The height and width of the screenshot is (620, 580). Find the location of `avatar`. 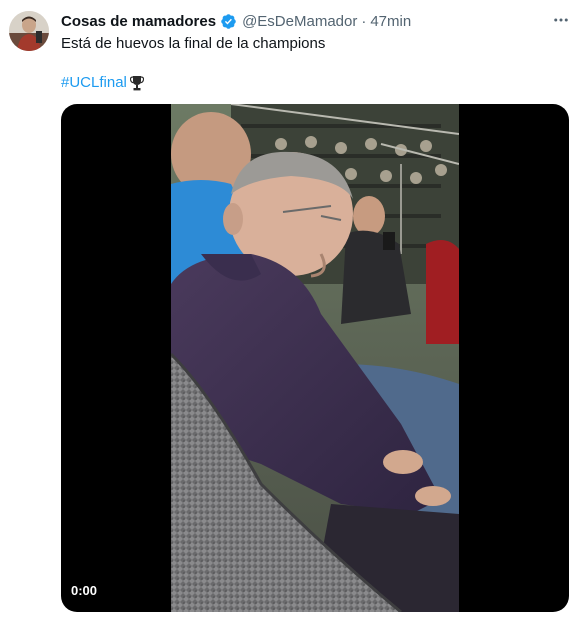

avatar is located at coordinates (29, 31).